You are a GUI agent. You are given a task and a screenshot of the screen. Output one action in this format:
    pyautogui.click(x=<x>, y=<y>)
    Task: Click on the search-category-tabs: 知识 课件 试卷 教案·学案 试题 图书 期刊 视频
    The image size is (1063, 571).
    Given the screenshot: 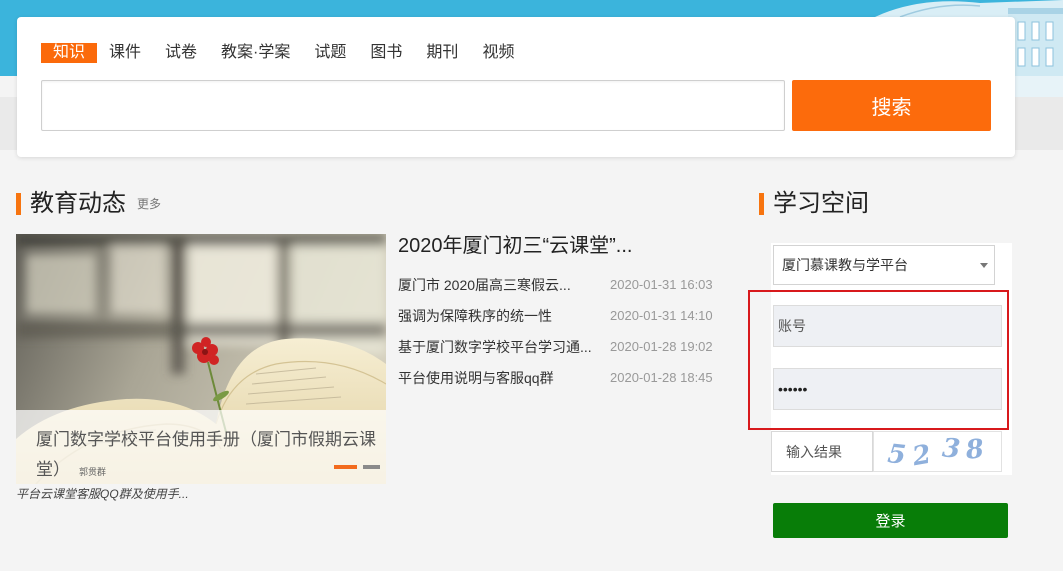 What is the action you would take?
    pyautogui.click(x=283, y=53)
    